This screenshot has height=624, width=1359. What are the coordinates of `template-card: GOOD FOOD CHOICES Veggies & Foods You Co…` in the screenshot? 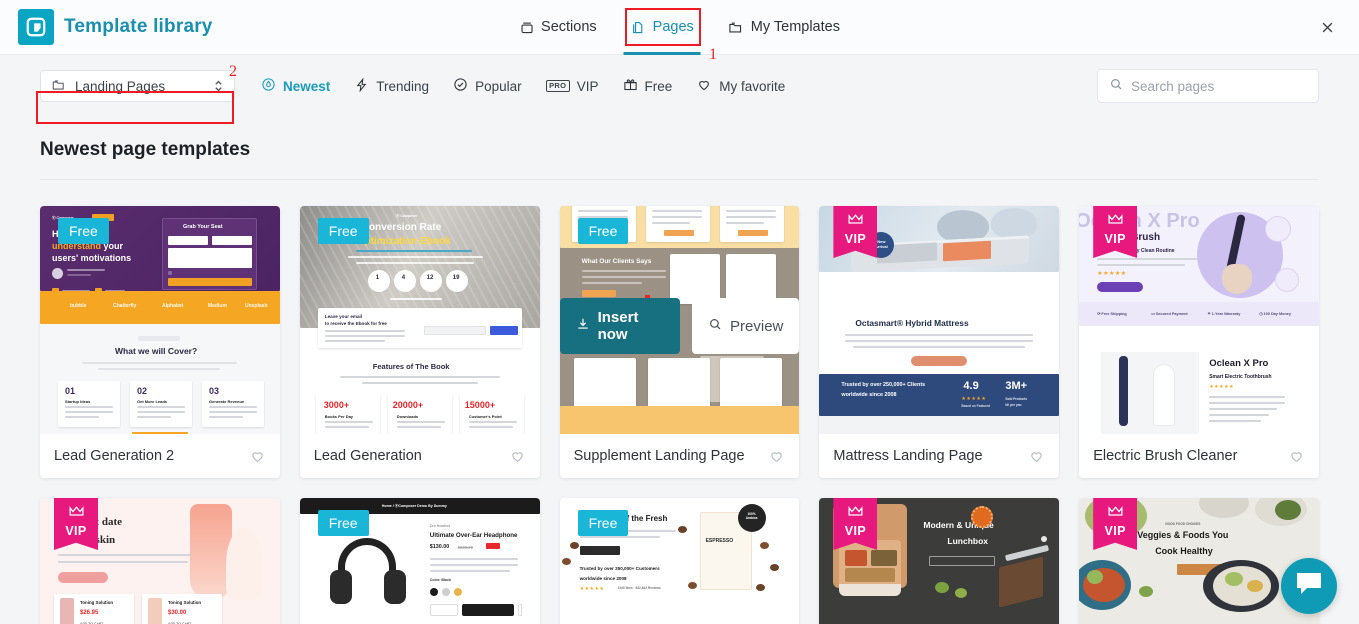 It's located at (1199, 561).